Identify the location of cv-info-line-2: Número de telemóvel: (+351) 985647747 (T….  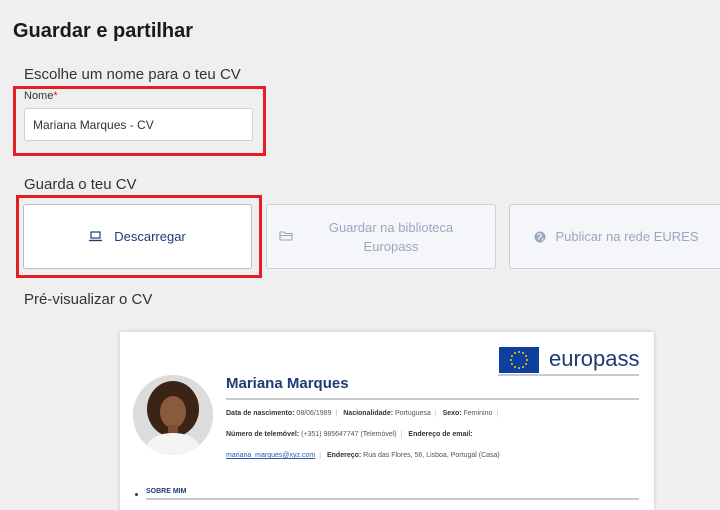
(349, 434).